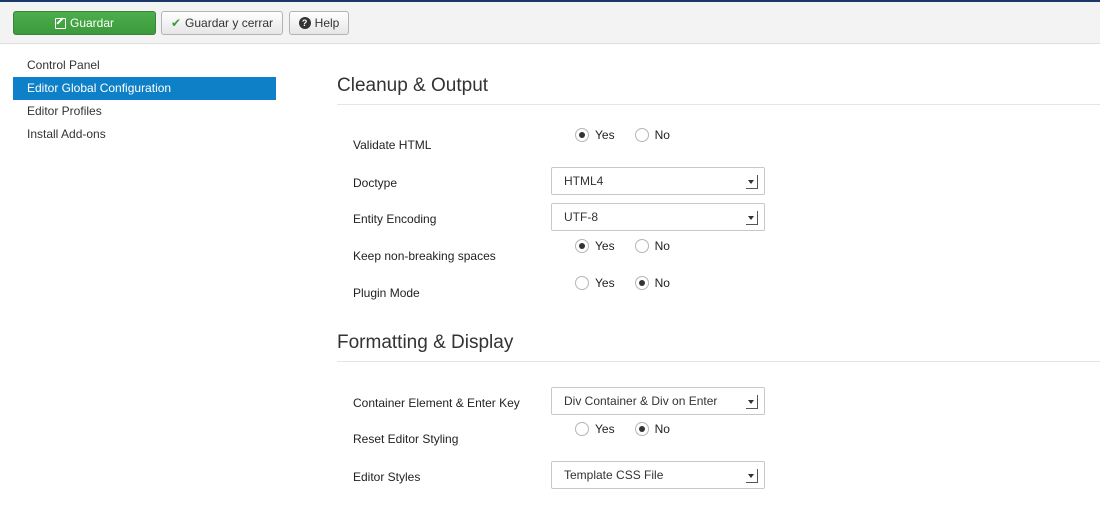 The image size is (1100, 520). Describe the element at coordinates (581, 217) in the screenshot. I see `entity-encoding-value: UTF-8` at that location.